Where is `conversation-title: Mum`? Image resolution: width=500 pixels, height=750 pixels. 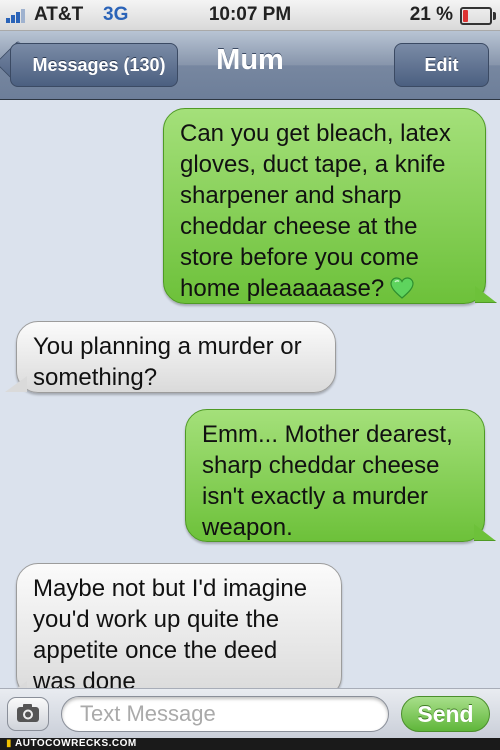 conversation-title: Mum is located at coordinates (250, 60).